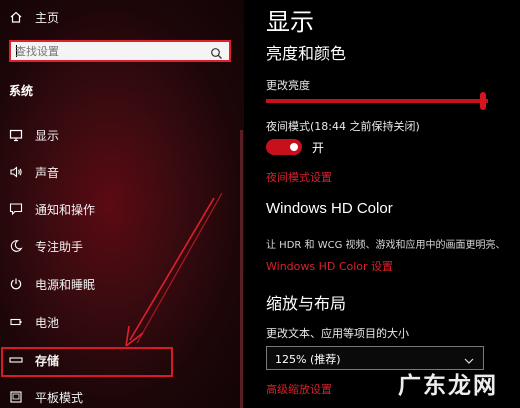  I want to click on sidebar-item-notifications: 通知和操作, so click(120, 209).